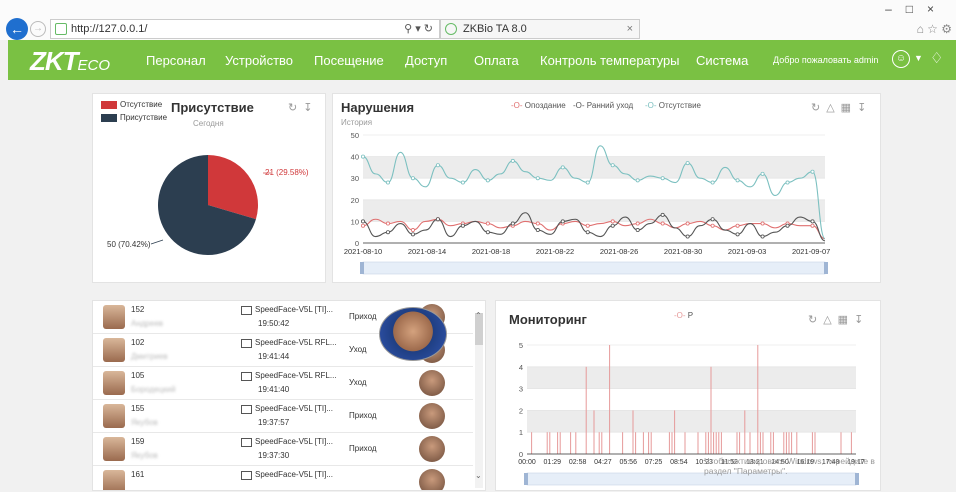 The width and height of the screenshot is (956, 492). Describe the element at coordinates (451, 29) in the screenshot. I see `tab-favicon-icon` at that location.